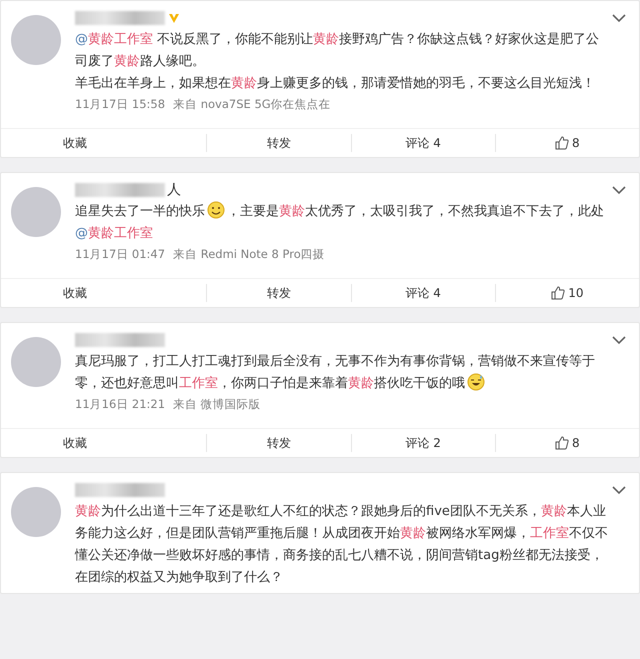  What do you see at coordinates (120, 104) in the screenshot?
I see `post-time: 11月17日 15:58` at bounding box center [120, 104].